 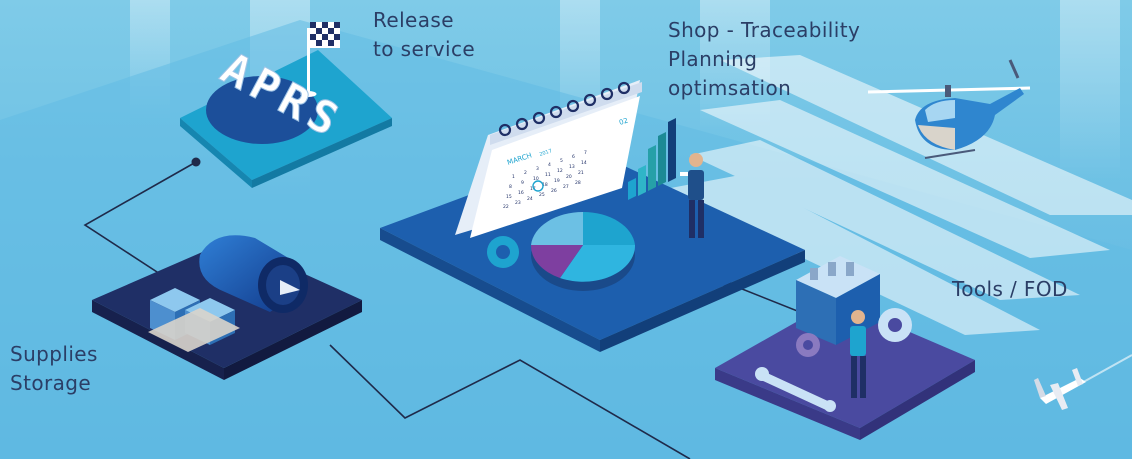 What do you see at coordinates (54, 354) in the screenshot?
I see `label-line: Supplies` at bounding box center [54, 354].